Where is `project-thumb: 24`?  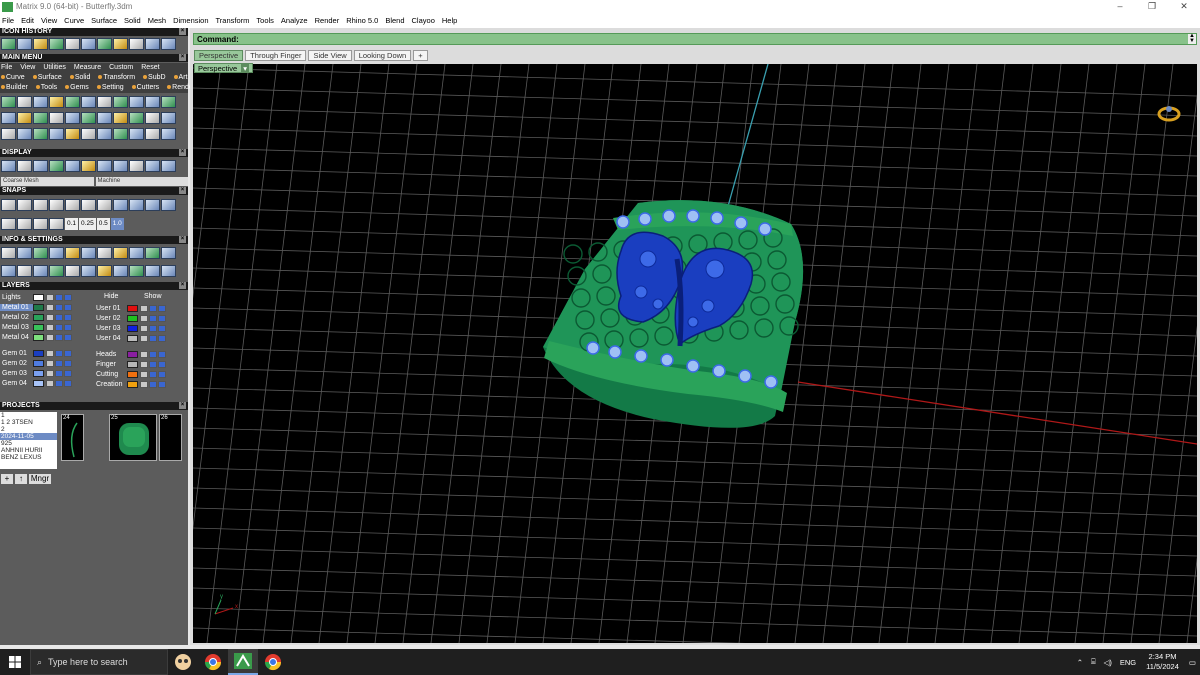 project-thumb: 24 is located at coordinates (72, 437).